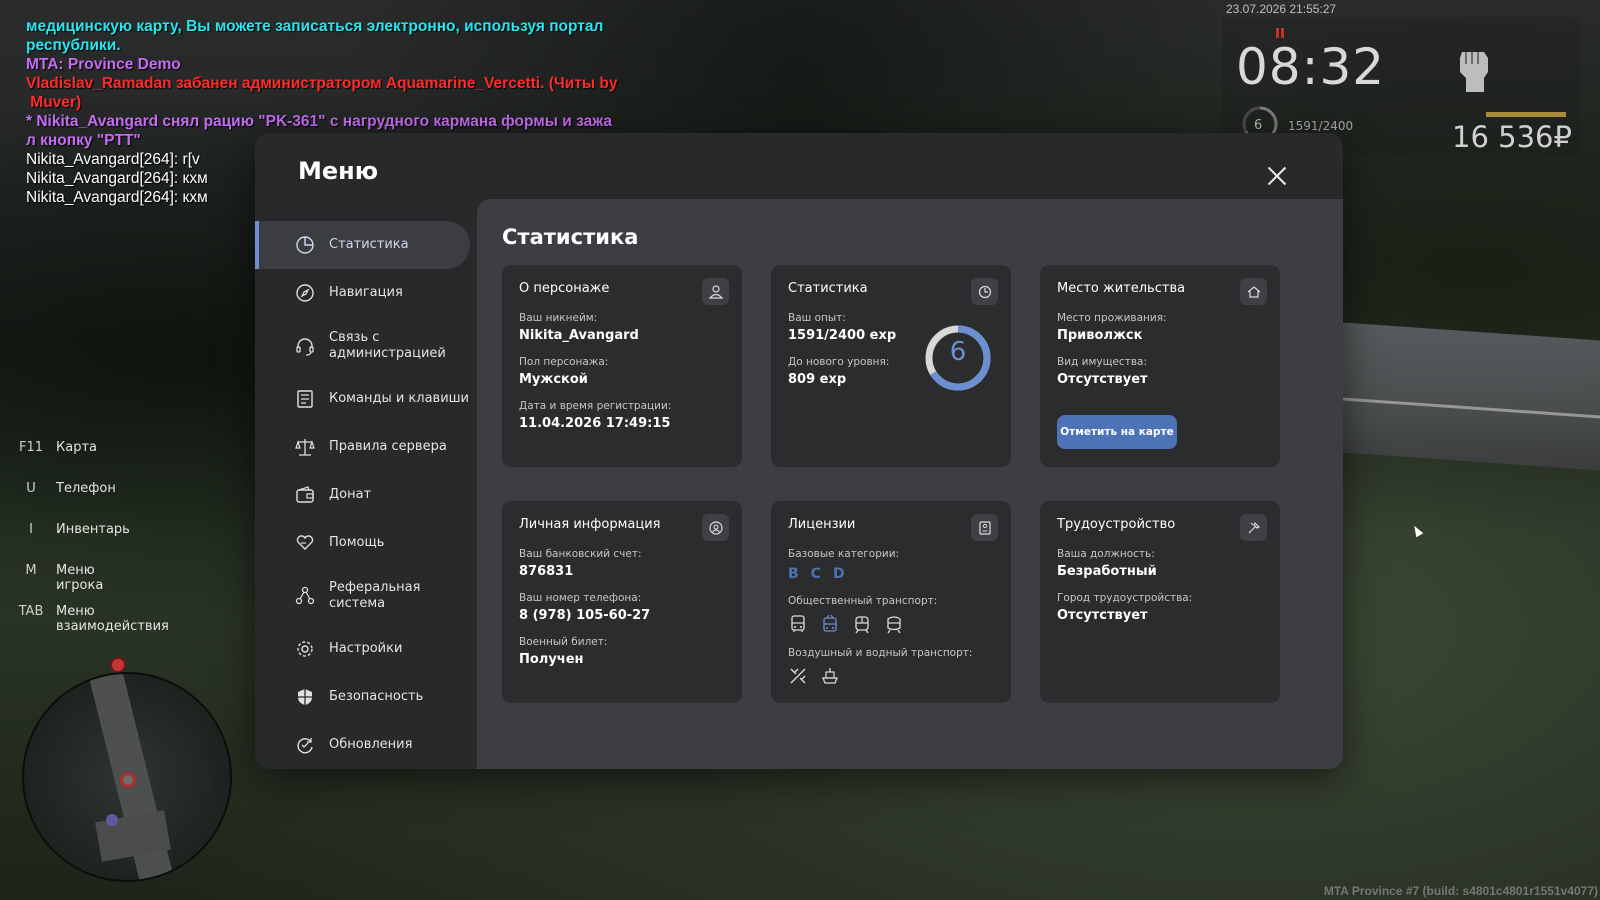 Image resolution: width=1600 pixels, height=900 pixels. What do you see at coordinates (564, 362) in the screenshot?
I see `field-label: Пол персонажа:` at bounding box center [564, 362].